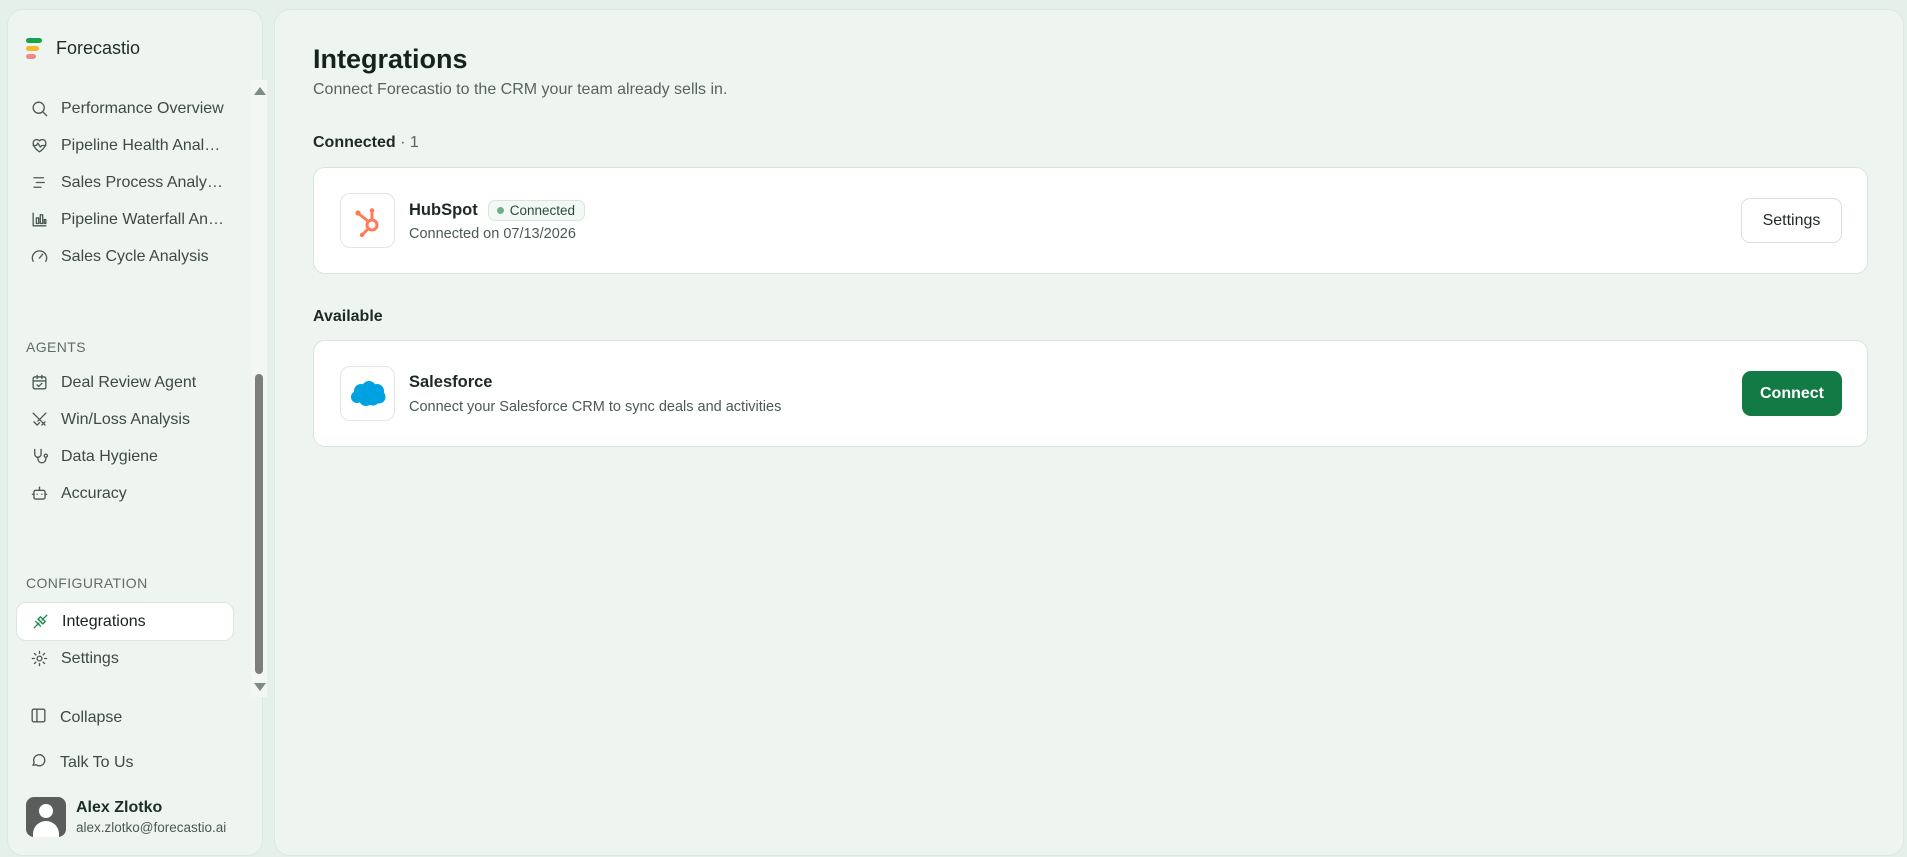 This screenshot has width=1907, height=857. What do you see at coordinates (126, 817) in the screenshot?
I see `user-profile: Alex Zlotko alex.zlotko@forecastio.ai` at bounding box center [126, 817].